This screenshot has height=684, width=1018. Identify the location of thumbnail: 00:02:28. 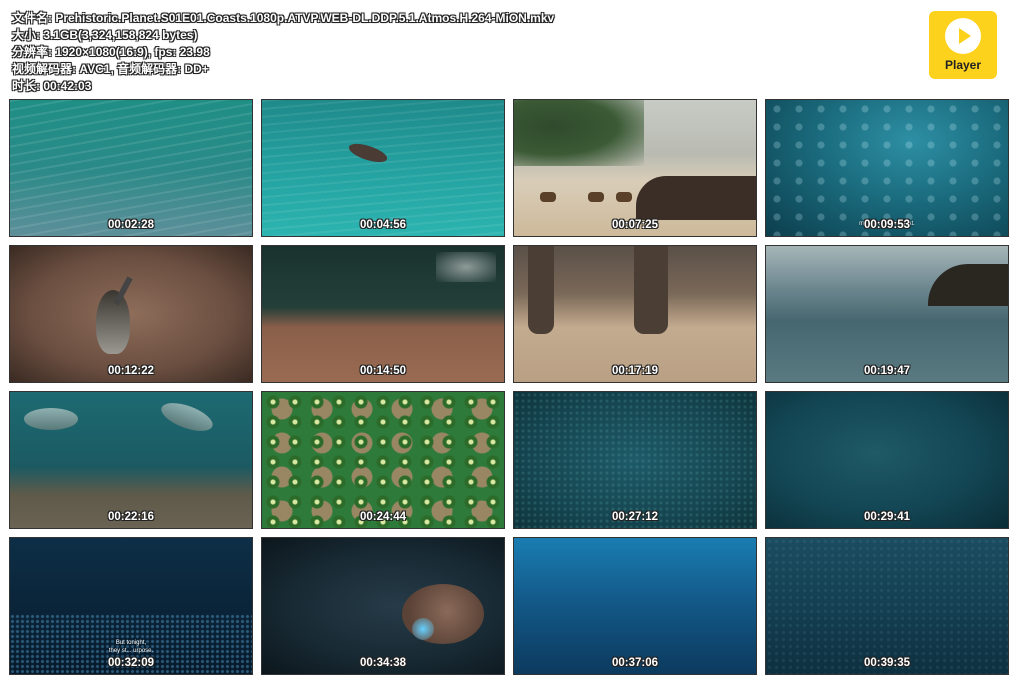
(131, 168).